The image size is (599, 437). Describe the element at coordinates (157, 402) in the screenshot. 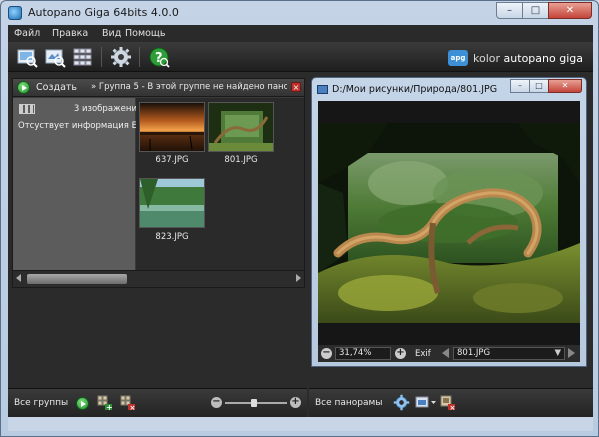

I see `groups-footer: Все группы + × − +` at that location.